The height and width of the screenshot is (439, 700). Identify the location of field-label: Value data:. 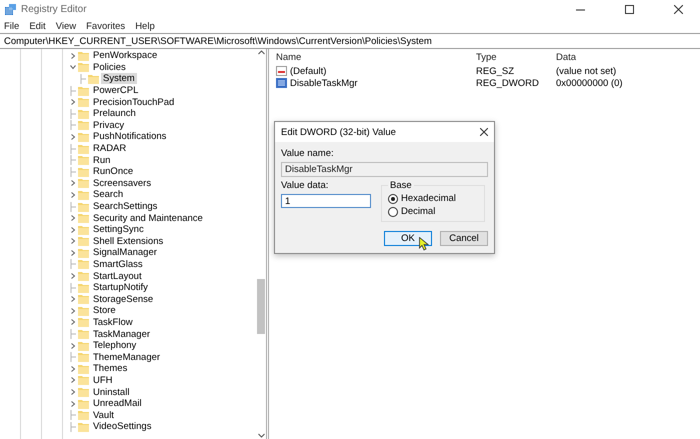
(305, 185).